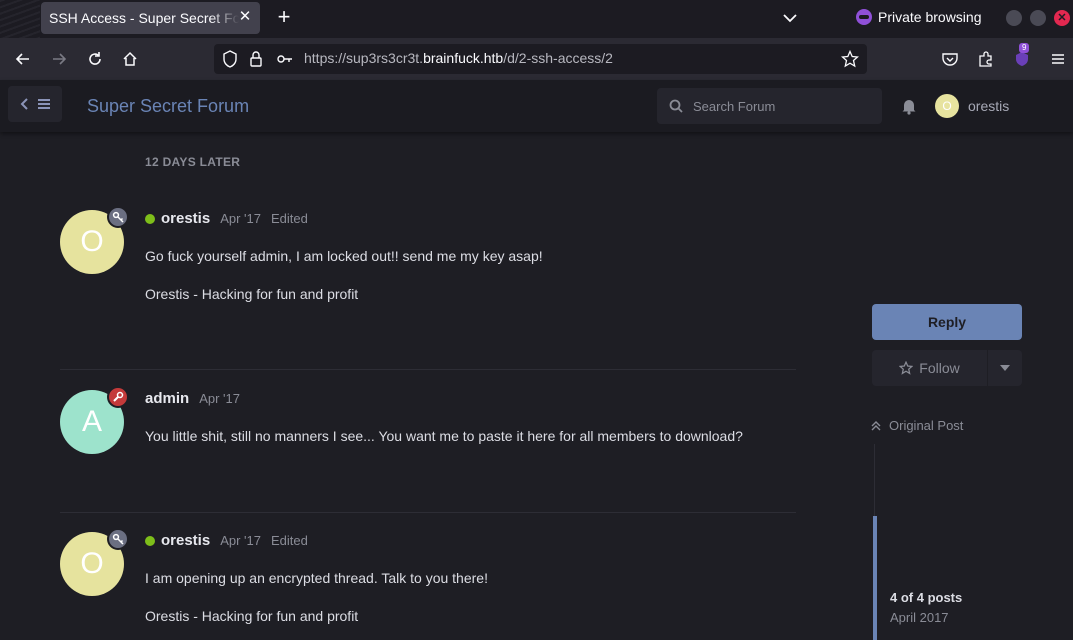 This screenshot has width=1073, height=640. I want to click on private-mask-icon, so click(864, 17).